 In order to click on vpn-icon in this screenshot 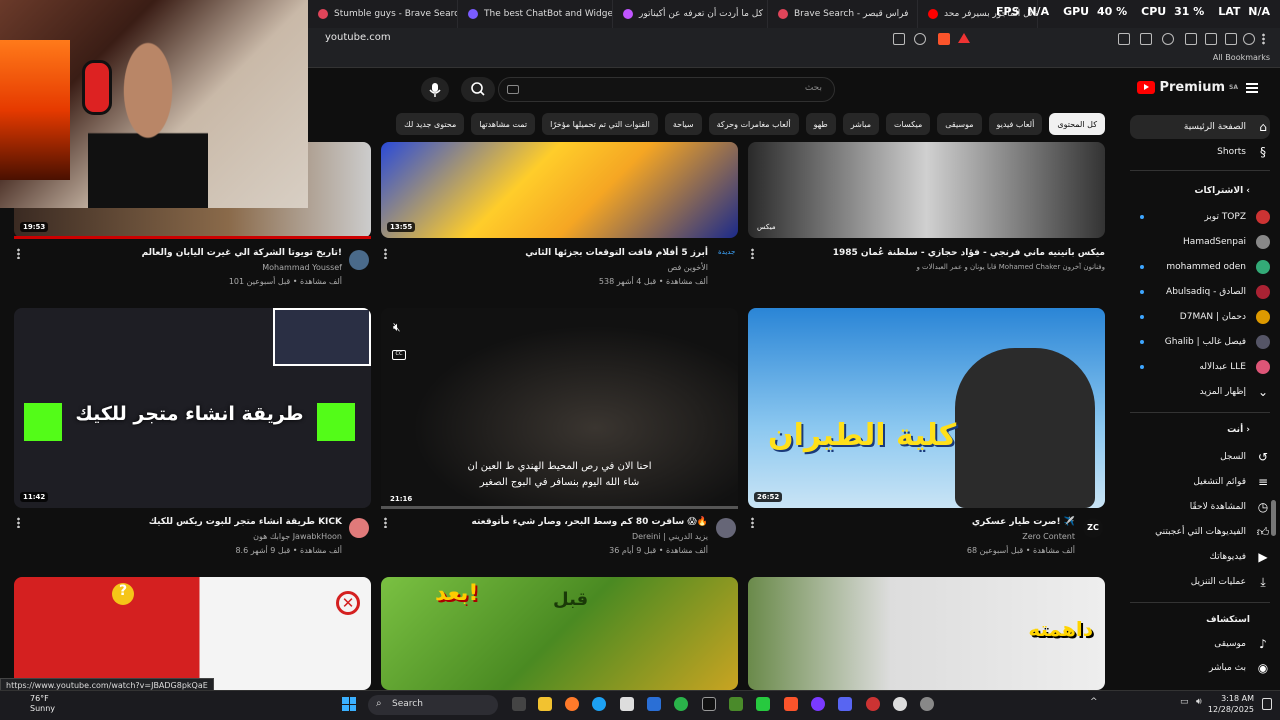, I will do `click(1231, 39)`.